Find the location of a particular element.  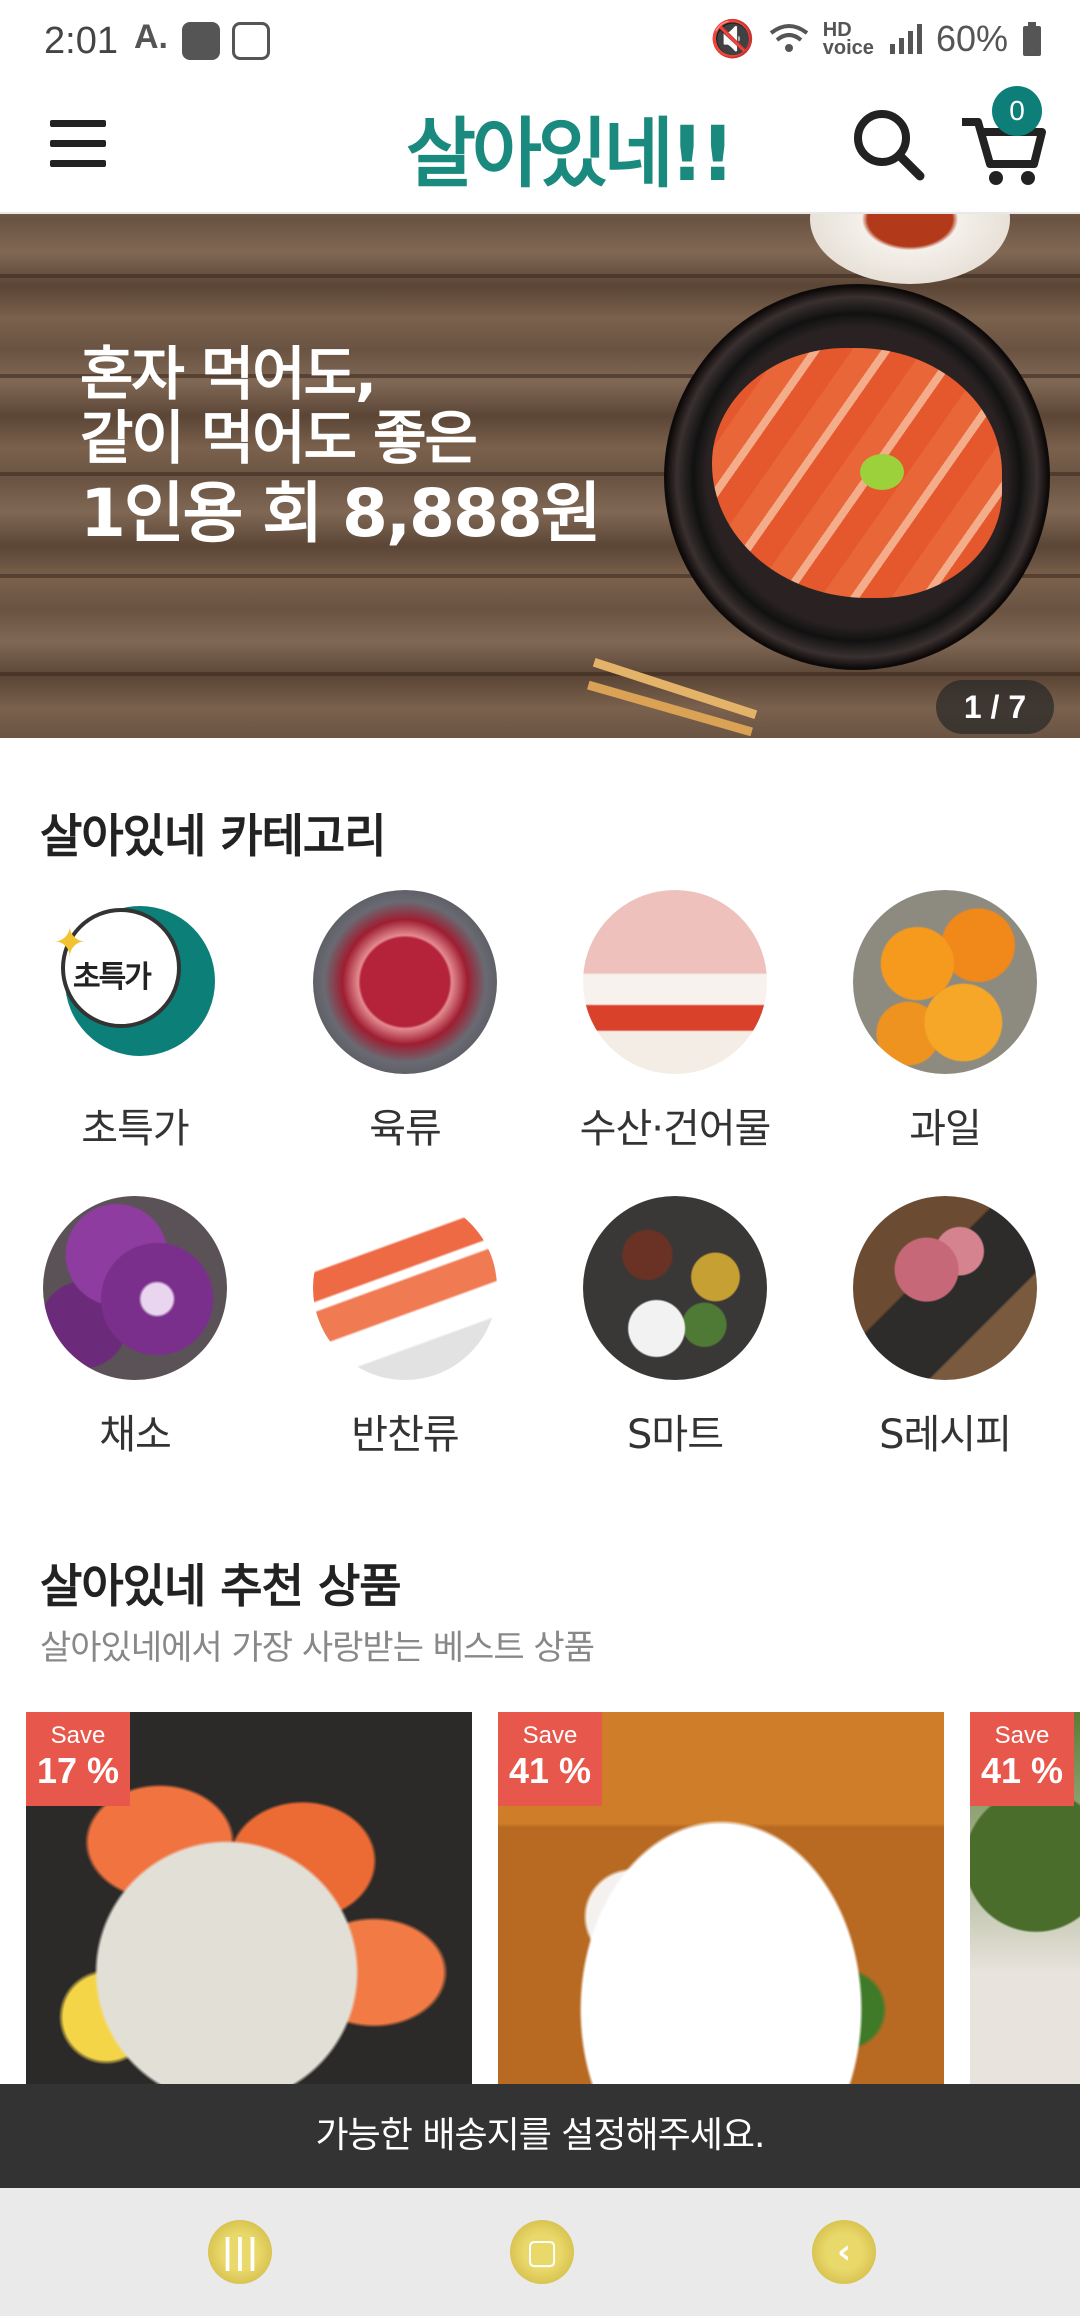

category-side-dish: 반찬류 is located at coordinates (405, 1328).